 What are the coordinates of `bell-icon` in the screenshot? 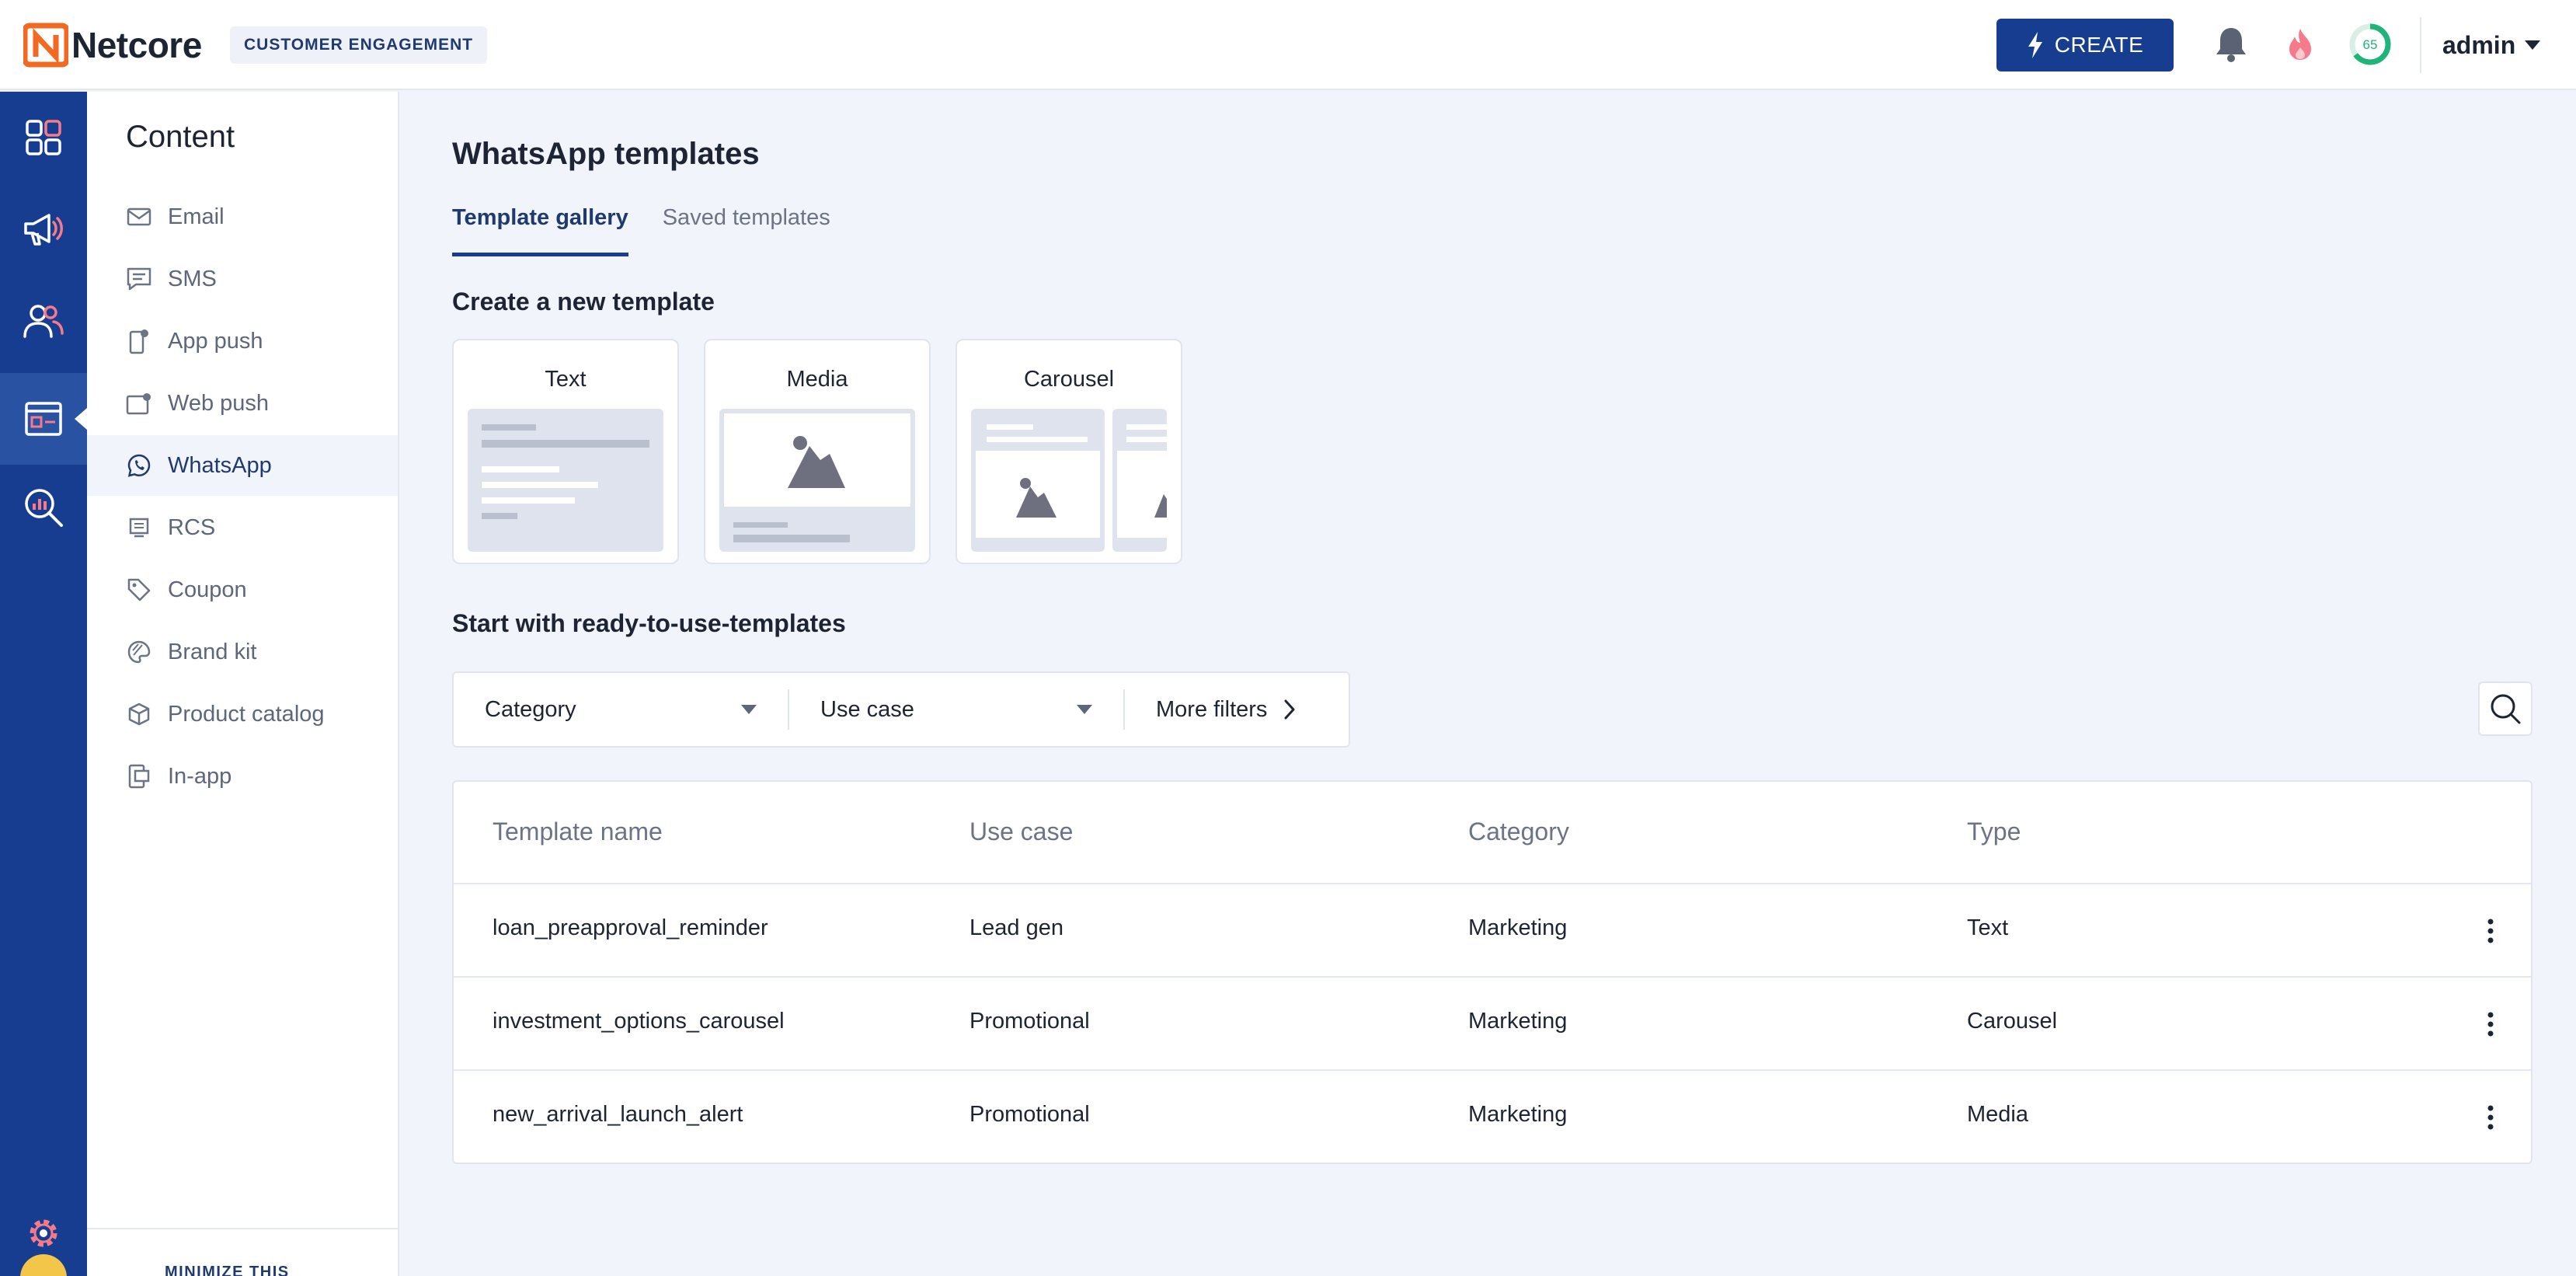 It's located at (2231, 44).